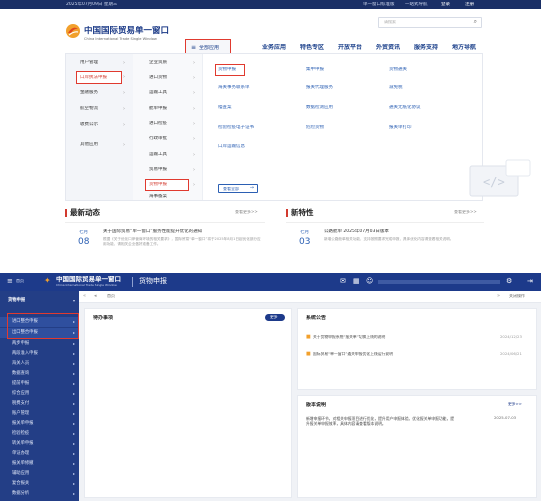 This screenshot has height=501, width=541. What do you see at coordinates (99, 145) in the screenshot?
I see `menu-l1-other-apps: 其他应用 ›` at bounding box center [99, 145].